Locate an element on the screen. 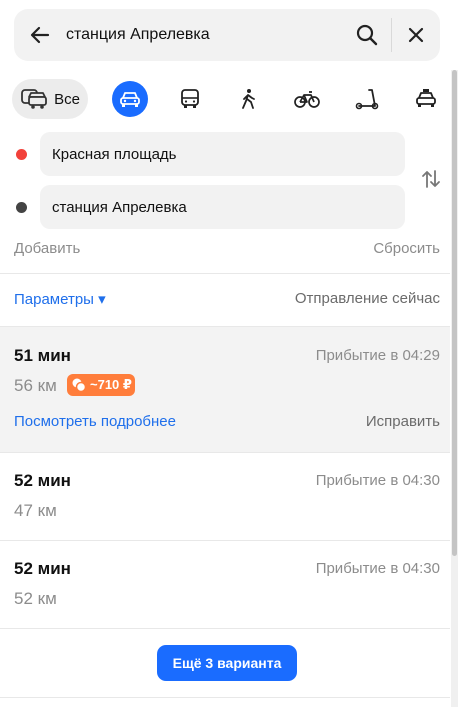  scooter-icon is located at coordinates (367, 99).